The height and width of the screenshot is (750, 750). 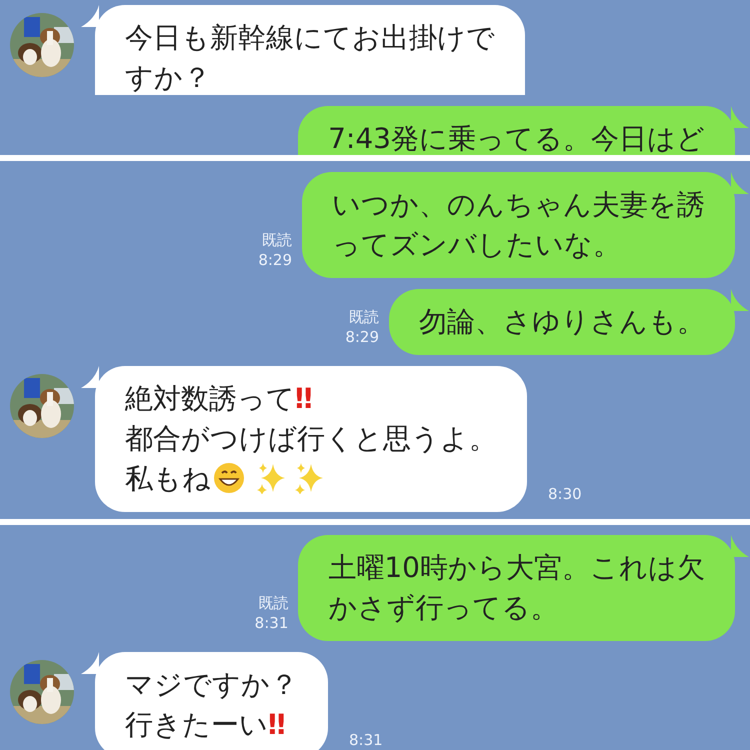 I want to click on message-text: 絶対数誘って‼, so click(x=219, y=399).